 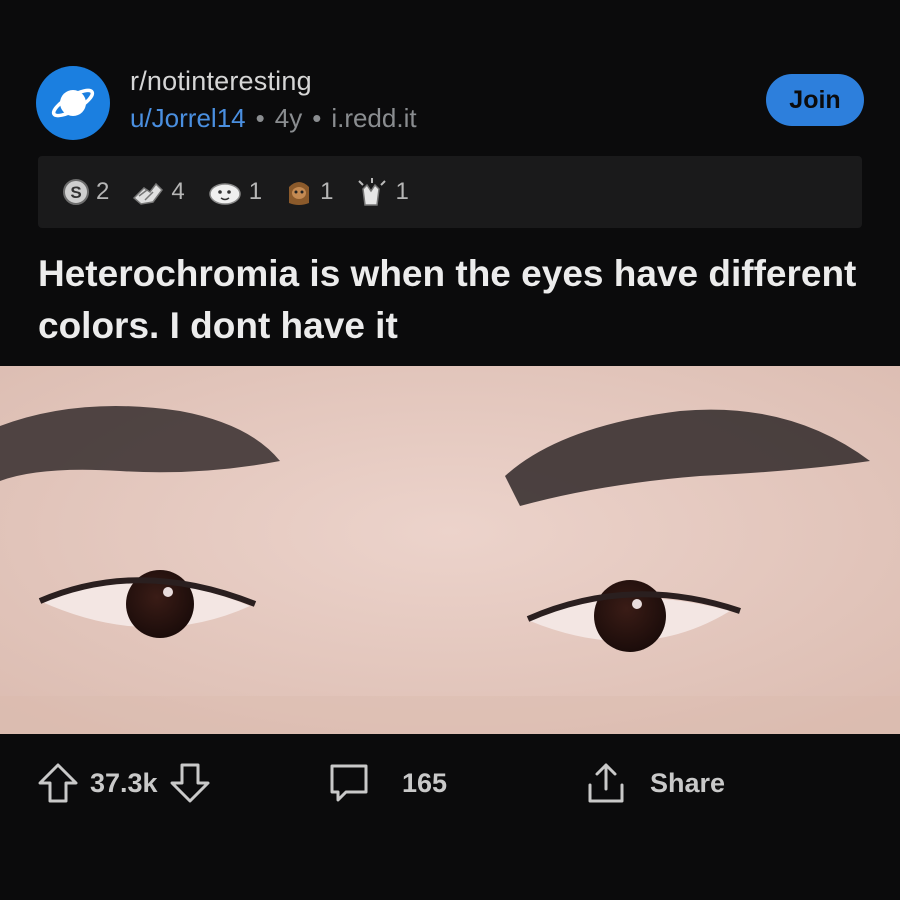 I want to click on share-label: Share, so click(x=688, y=782).